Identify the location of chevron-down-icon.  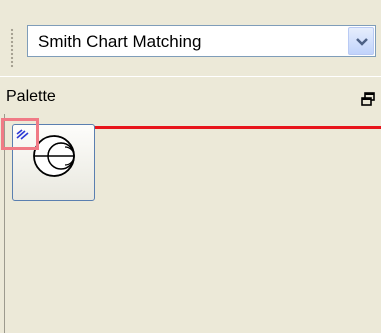
(362, 42).